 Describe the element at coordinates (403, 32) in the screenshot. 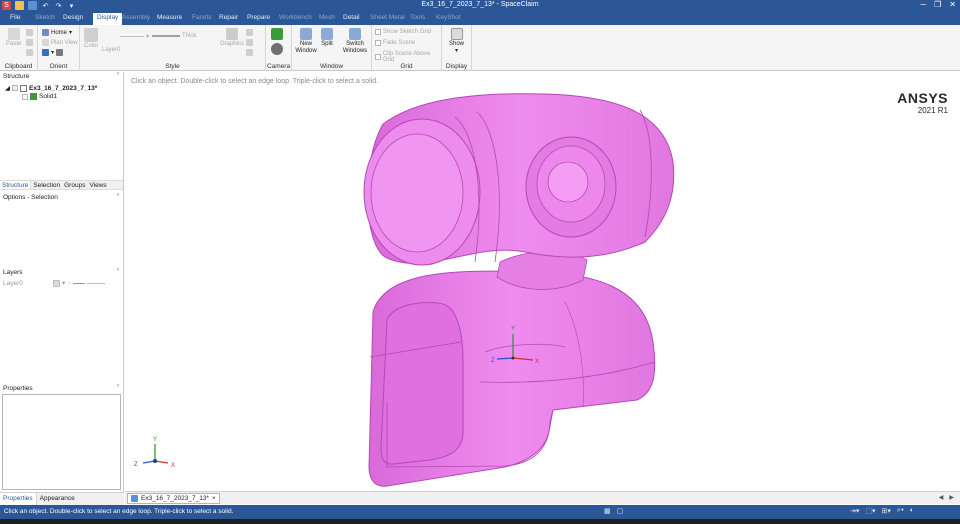

I see `show-sketch-grid-checkbox: Show Sketch Grid` at that location.